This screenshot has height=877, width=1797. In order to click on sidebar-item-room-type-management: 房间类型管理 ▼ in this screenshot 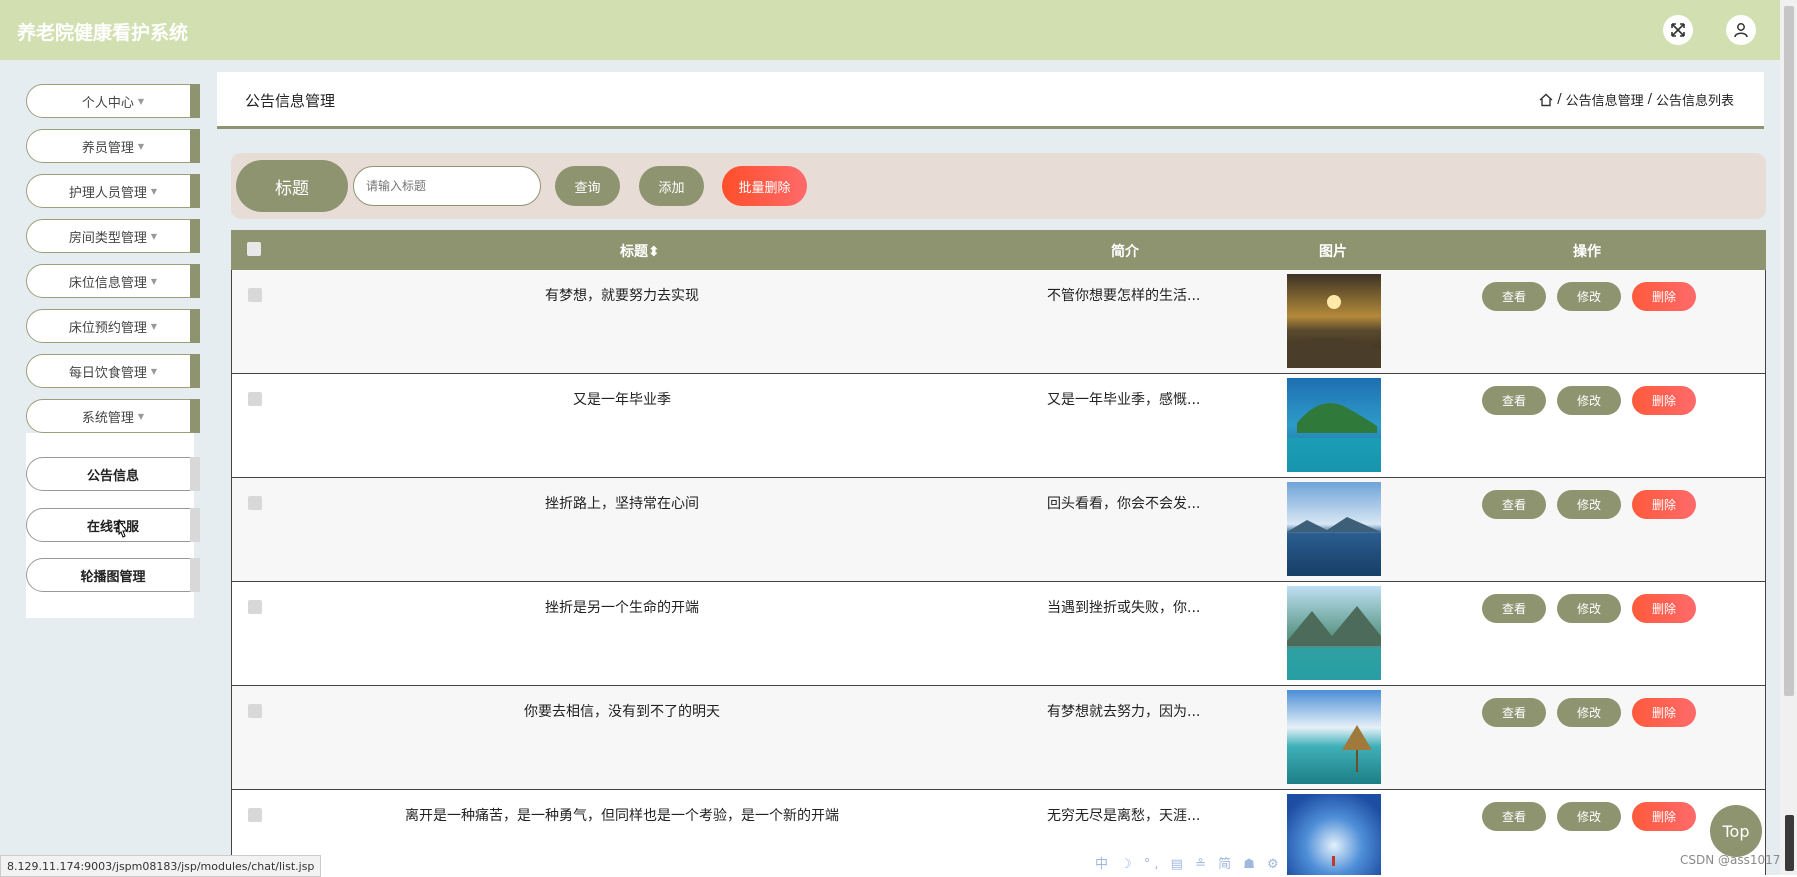, I will do `click(113, 236)`.